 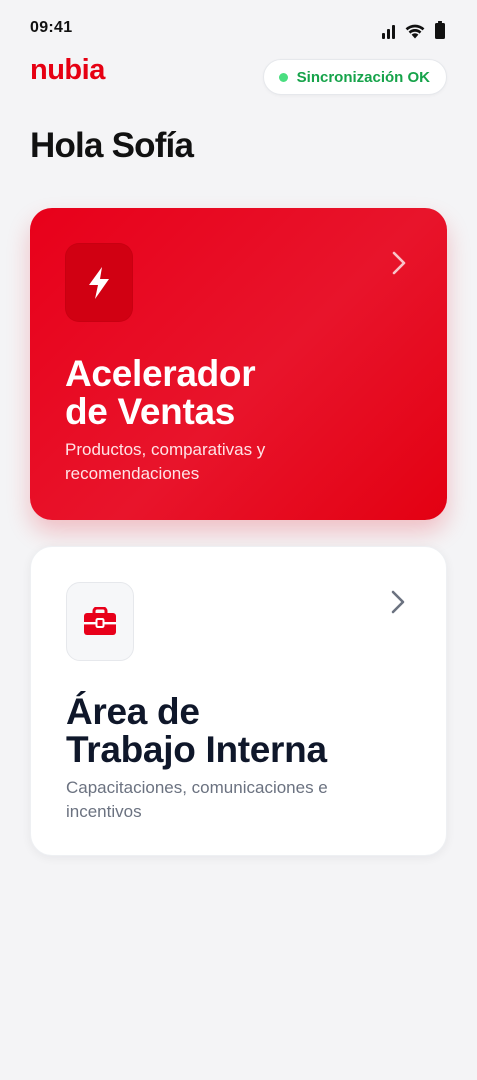 What do you see at coordinates (196, 749) in the screenshot?
I see `internal-work-area-title-line2: Trabajo Interna` at bounding box center [196, 749].